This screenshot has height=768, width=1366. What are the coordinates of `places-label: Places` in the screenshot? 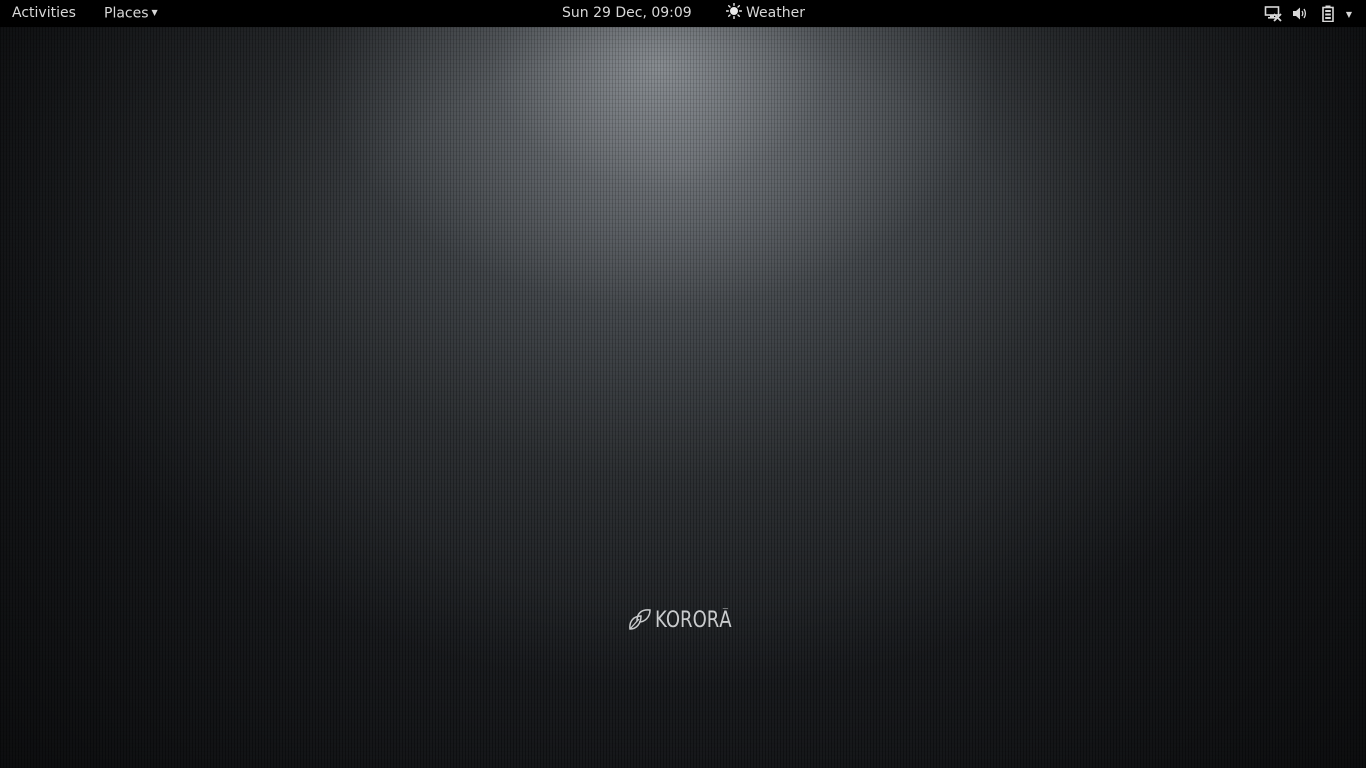 It's located at (126, 13).